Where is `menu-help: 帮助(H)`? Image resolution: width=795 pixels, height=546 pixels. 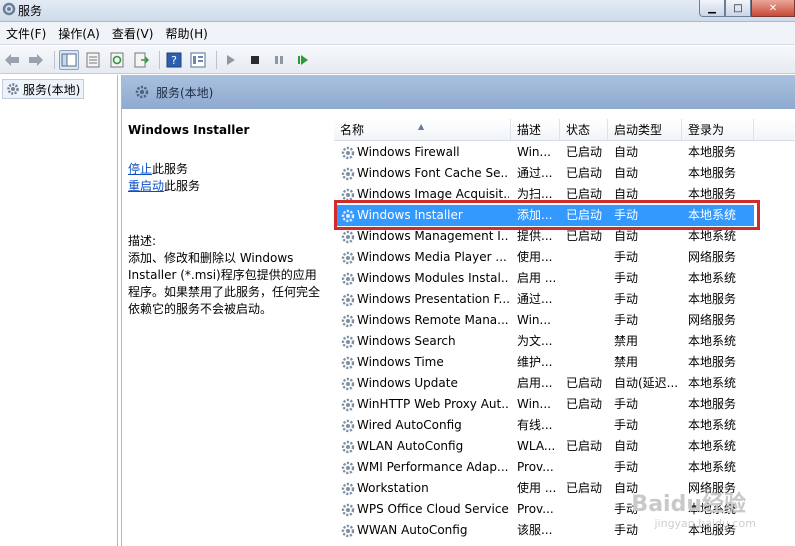
menu-help: 帮助(H) is located at coordinates (186, 33).